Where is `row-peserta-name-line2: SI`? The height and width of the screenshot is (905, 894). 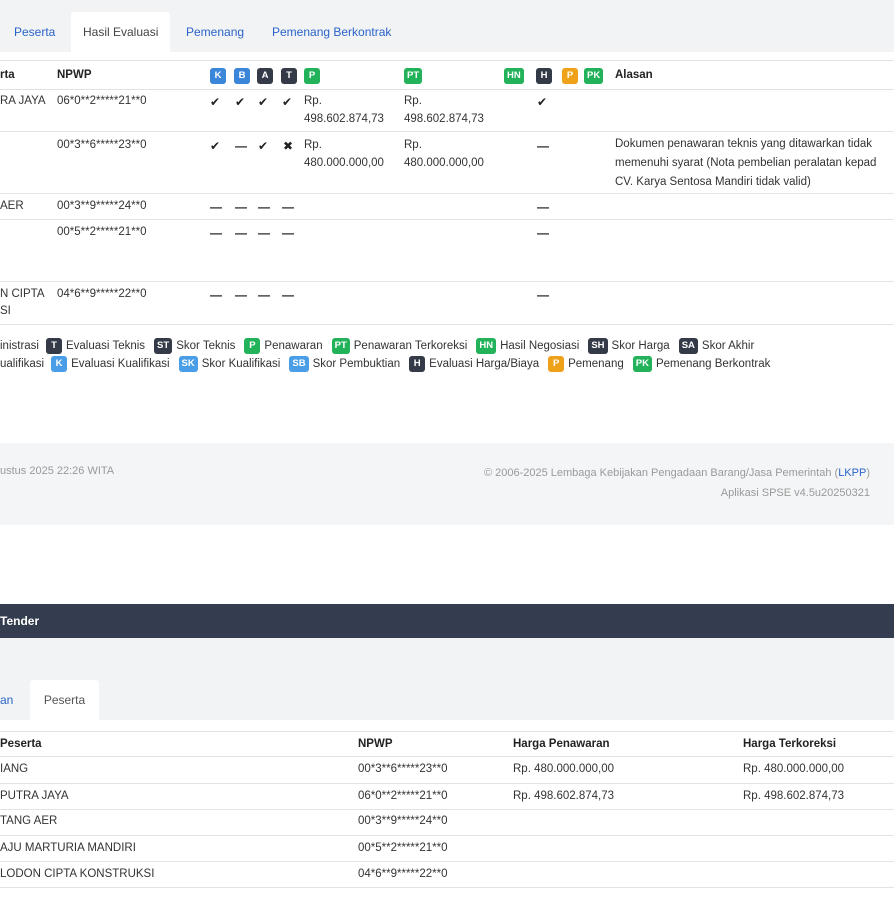
row-peserta-name-line2: SI is located at coordinates (5, 311).